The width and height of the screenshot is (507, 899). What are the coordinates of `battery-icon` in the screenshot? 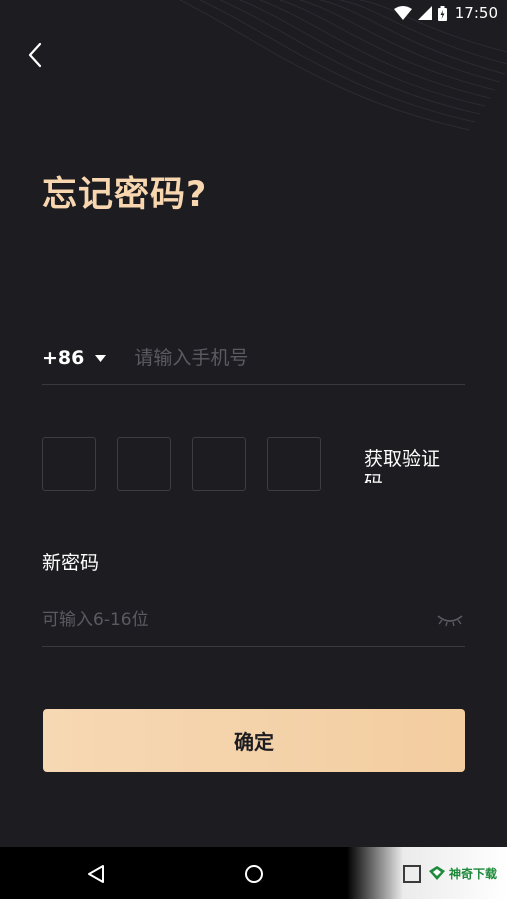 It's located at (442, 13).